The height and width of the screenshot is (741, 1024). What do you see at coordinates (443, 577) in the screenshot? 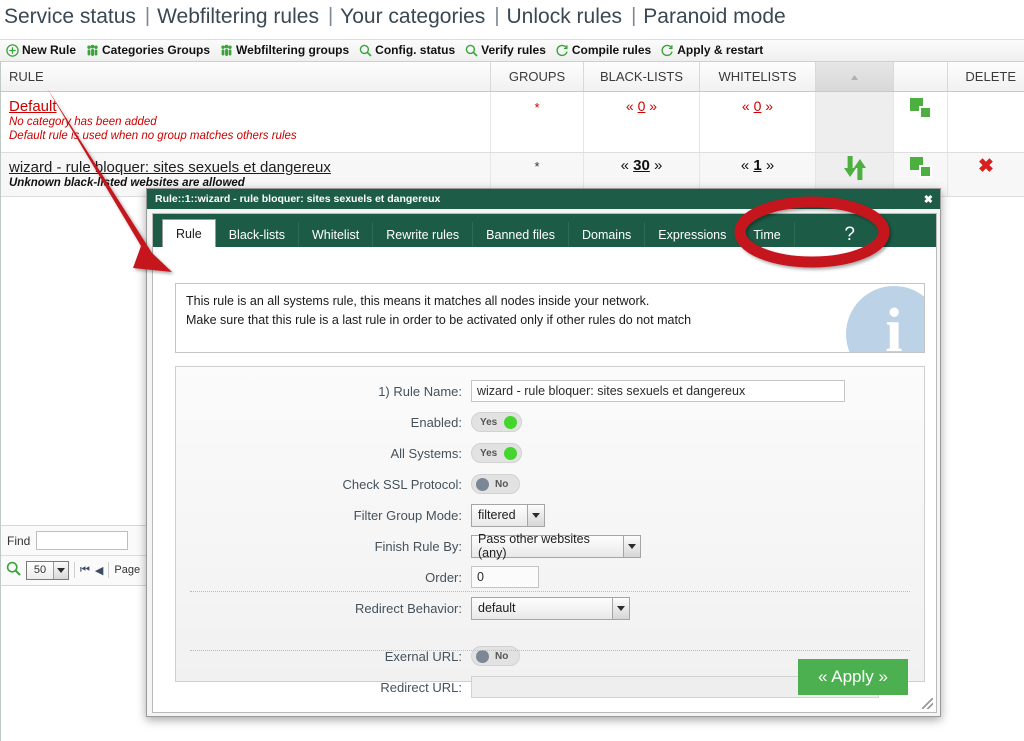
I see `order-label: Order:` at bounding box center [443, 577].